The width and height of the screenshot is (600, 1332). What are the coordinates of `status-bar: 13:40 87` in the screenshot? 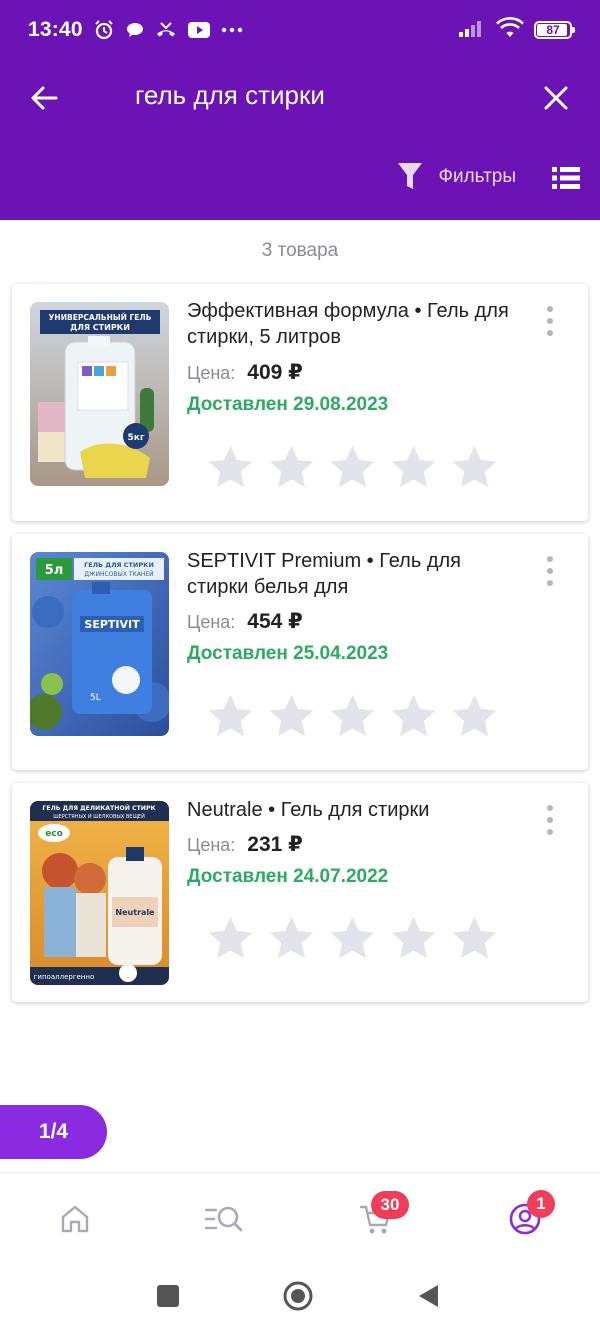 It's located at (300, 30).